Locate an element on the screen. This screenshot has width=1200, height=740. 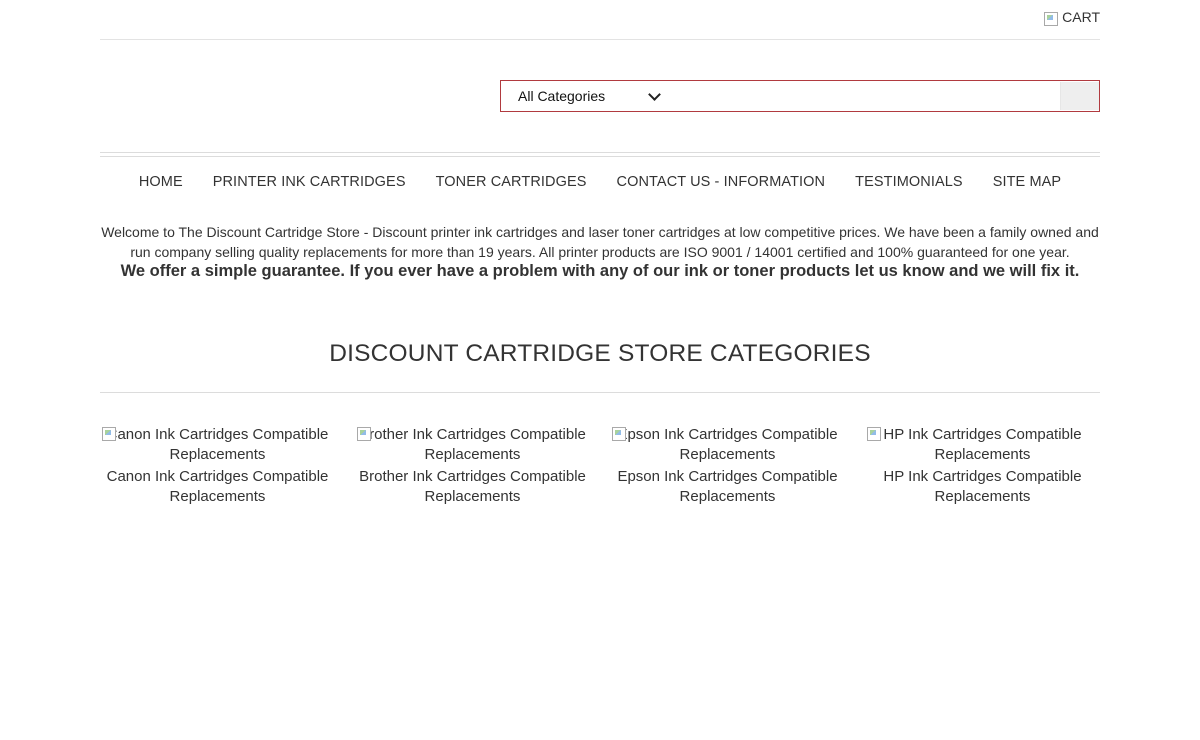
chevron-down-icon is located at coordinates (654, 94).